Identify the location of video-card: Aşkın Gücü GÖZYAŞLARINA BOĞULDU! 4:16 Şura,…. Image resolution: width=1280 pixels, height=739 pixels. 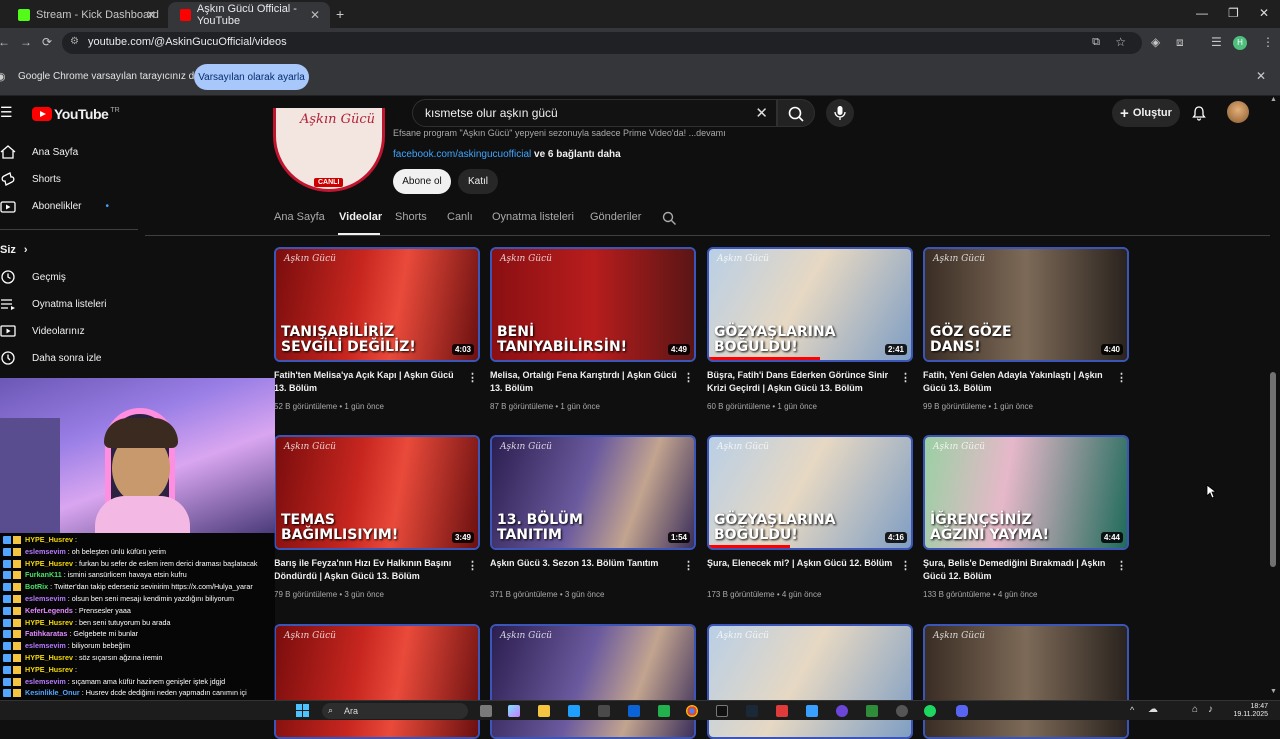
(810, 517).